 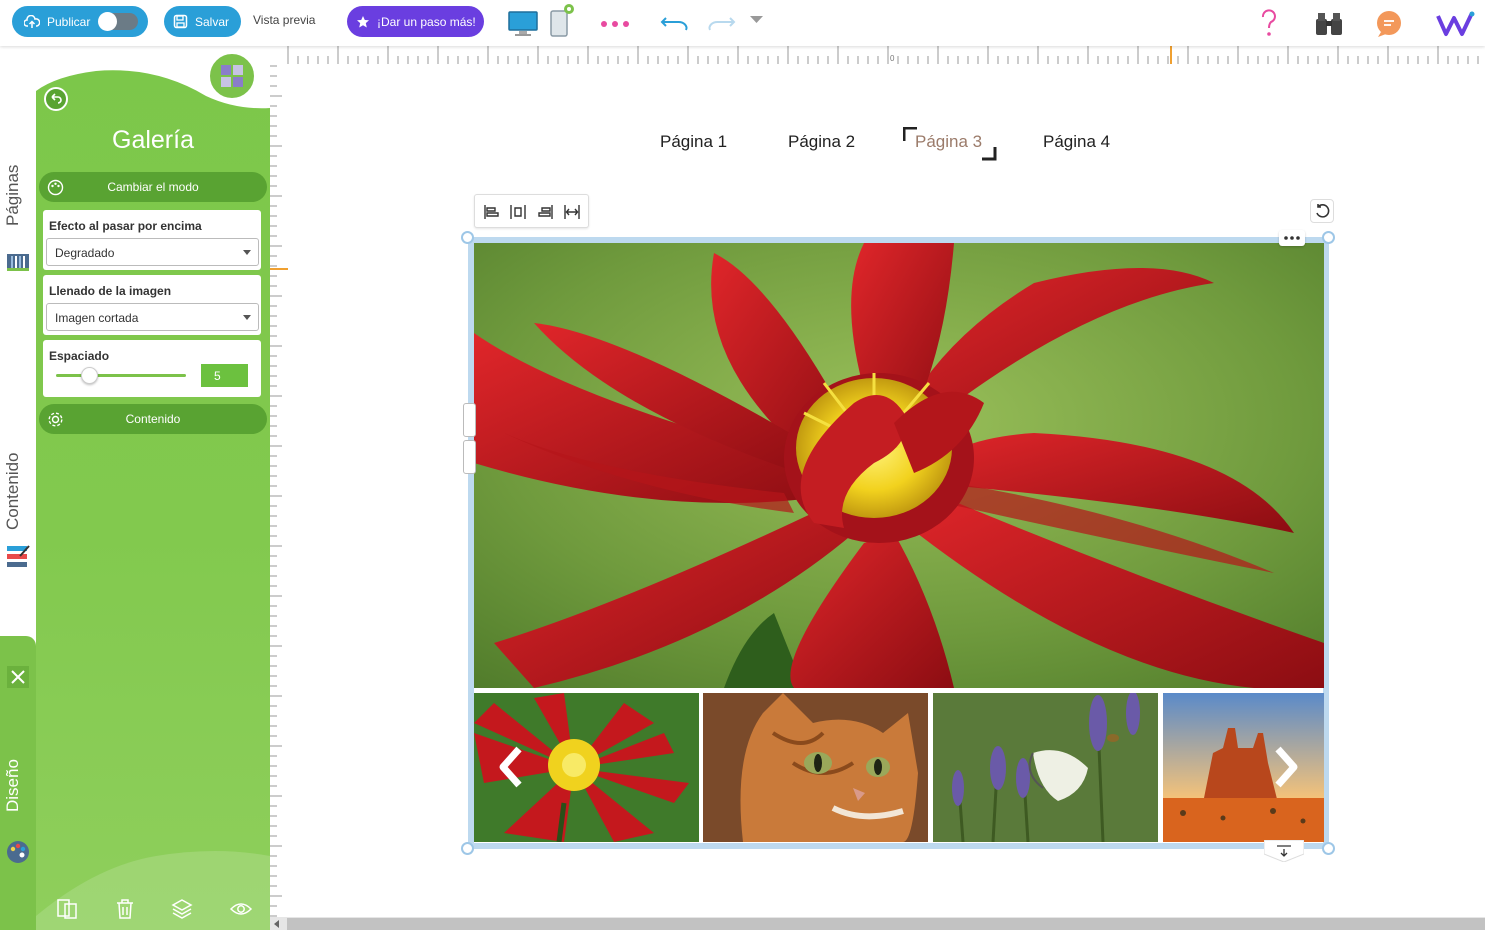 I want to click on gallery-module-icon, so click(x=232, y=76).